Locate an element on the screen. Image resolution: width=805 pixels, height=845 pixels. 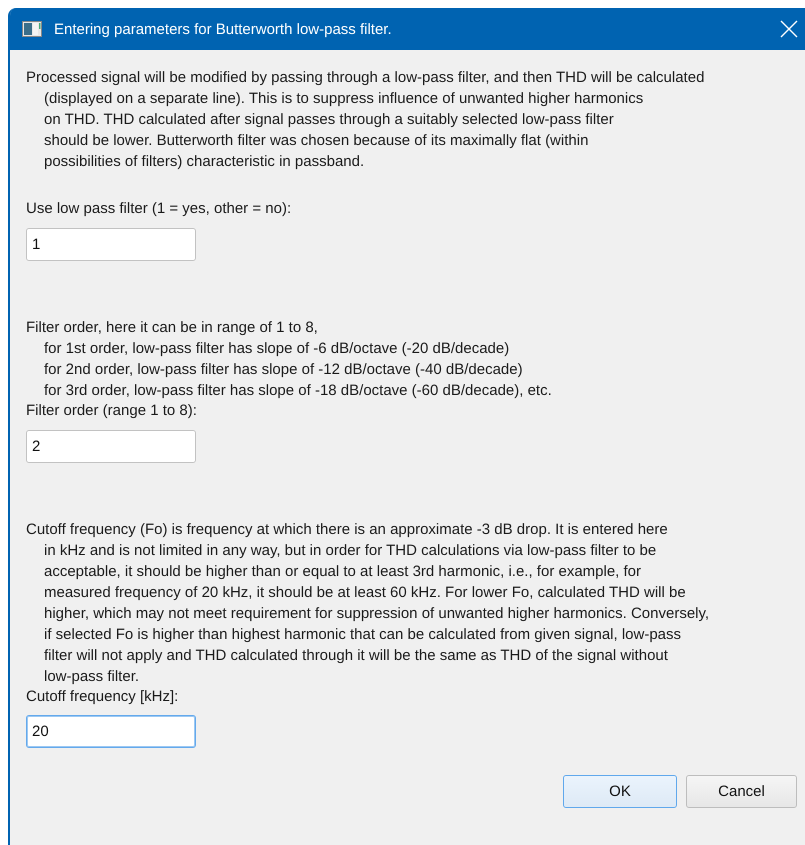
description-line: for 2nd order, low-pass filter has slope of -12 dB/octave (-40 dB/decade) is located at coordinates (283, 370).